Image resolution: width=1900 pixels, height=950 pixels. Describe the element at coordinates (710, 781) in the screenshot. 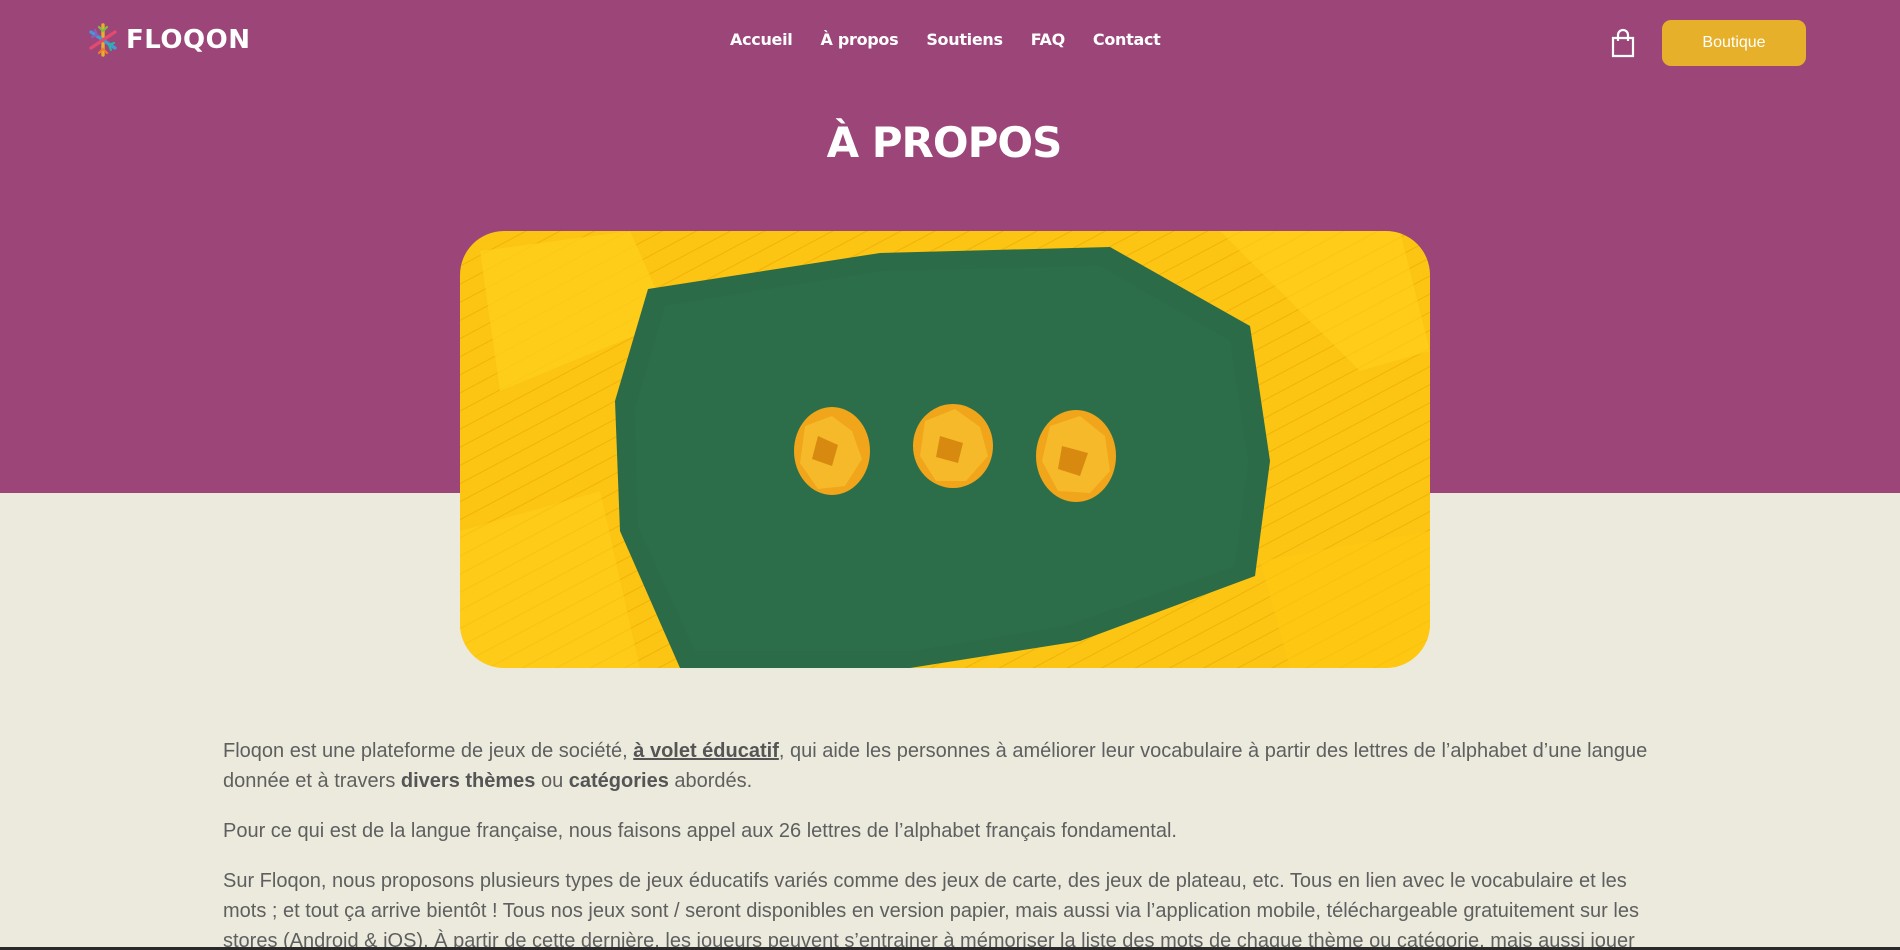

I see `text-segment: abordés.` at that location.